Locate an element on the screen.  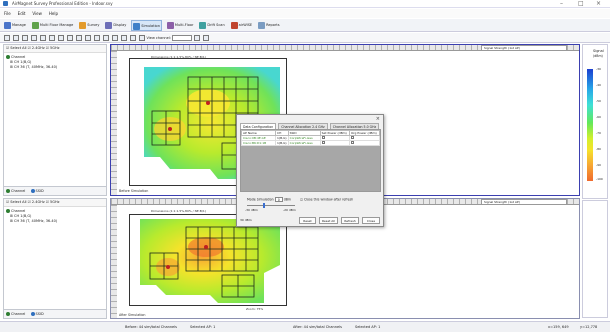
toolbar-manage-button: Manage is located at coordinates (15, 25).